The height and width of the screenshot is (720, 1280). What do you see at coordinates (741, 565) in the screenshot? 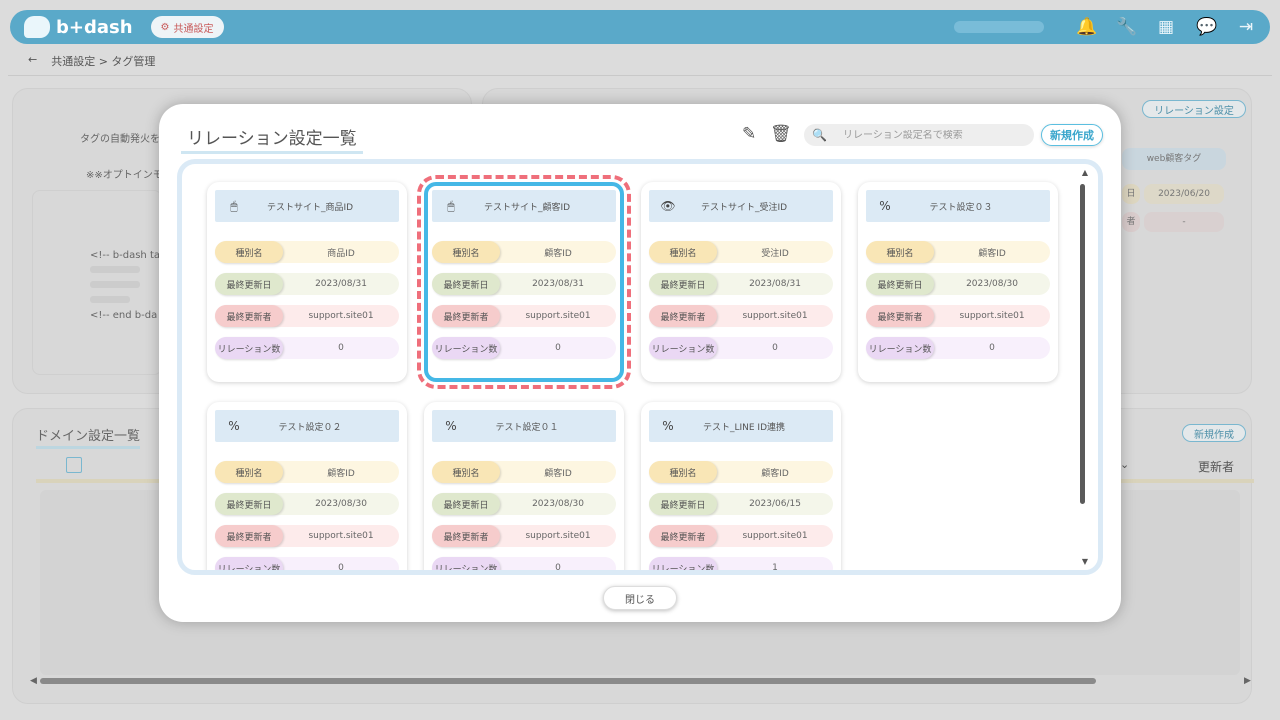
I see `relation-count-row: リレーション数 1` at bounding box center [741, 565].